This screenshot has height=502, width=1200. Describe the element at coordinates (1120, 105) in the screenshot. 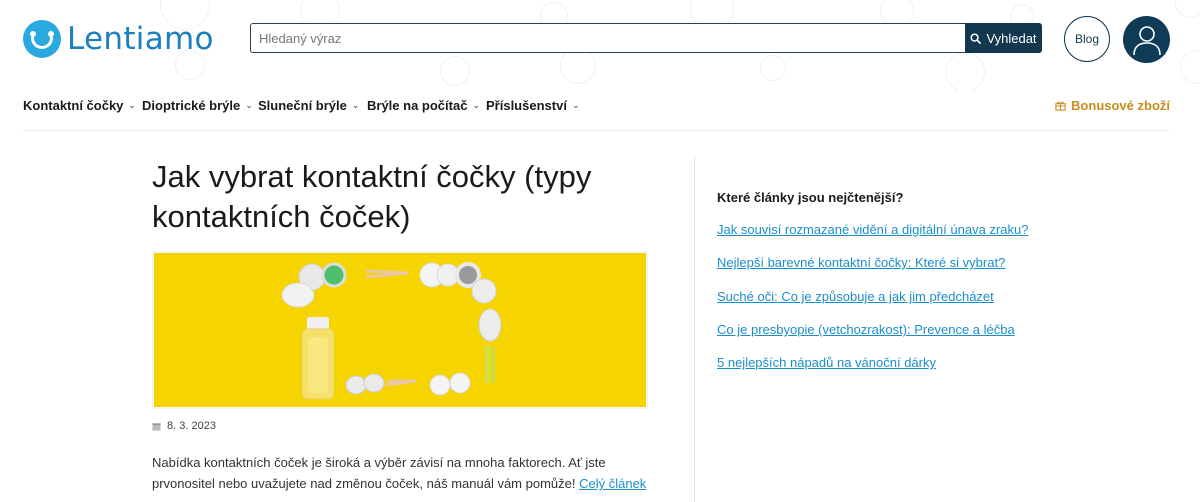

I see `bonus-label: Bonusové zboží` at that location.